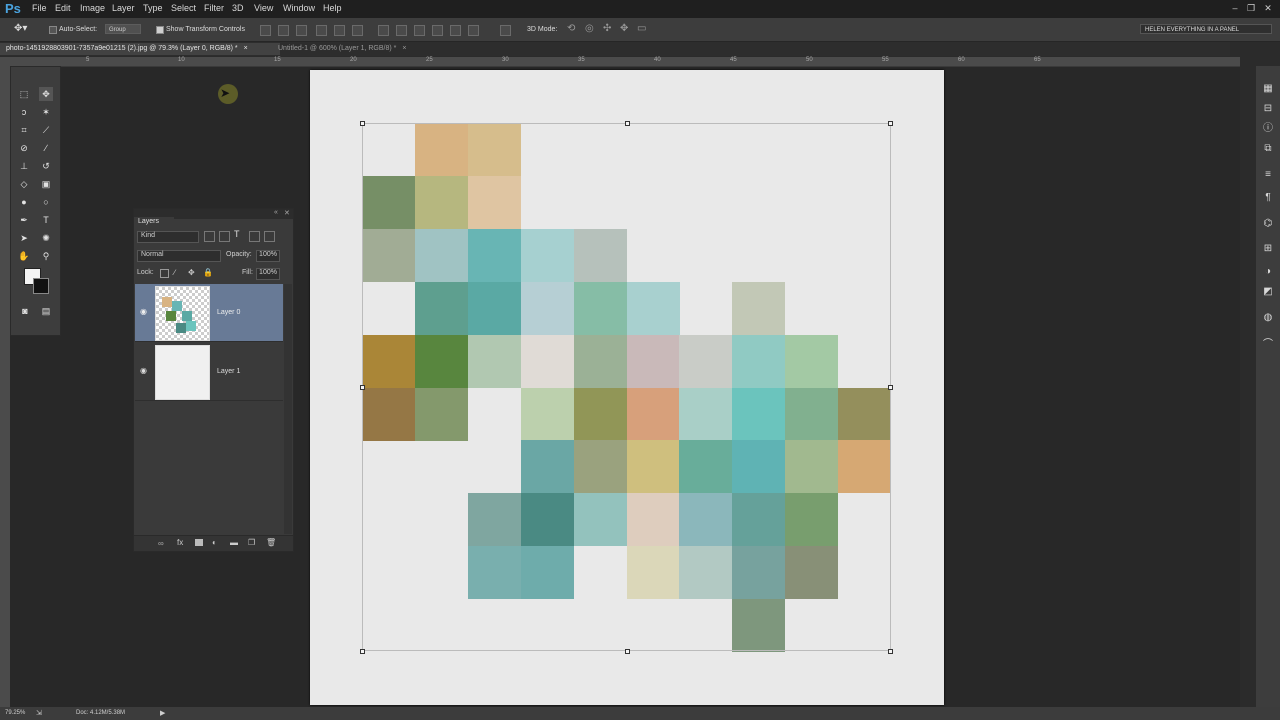 The height and width of the screenshot is (720, 1280). I want to click on transform-handle-left, so click(362, 387).